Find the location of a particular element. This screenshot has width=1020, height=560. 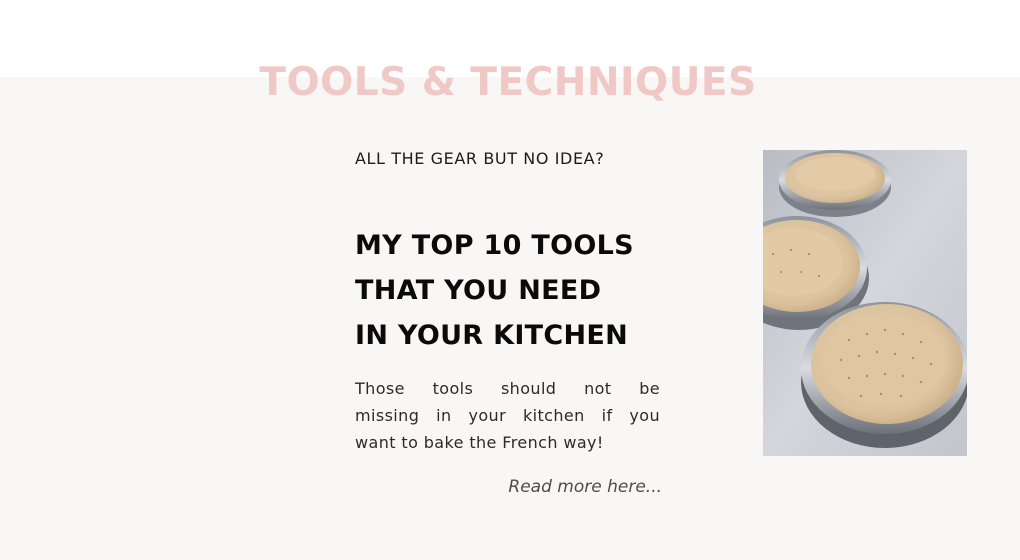

article-heading-line: IN YOUR KITCHEN is located at coordinates (515, 335).